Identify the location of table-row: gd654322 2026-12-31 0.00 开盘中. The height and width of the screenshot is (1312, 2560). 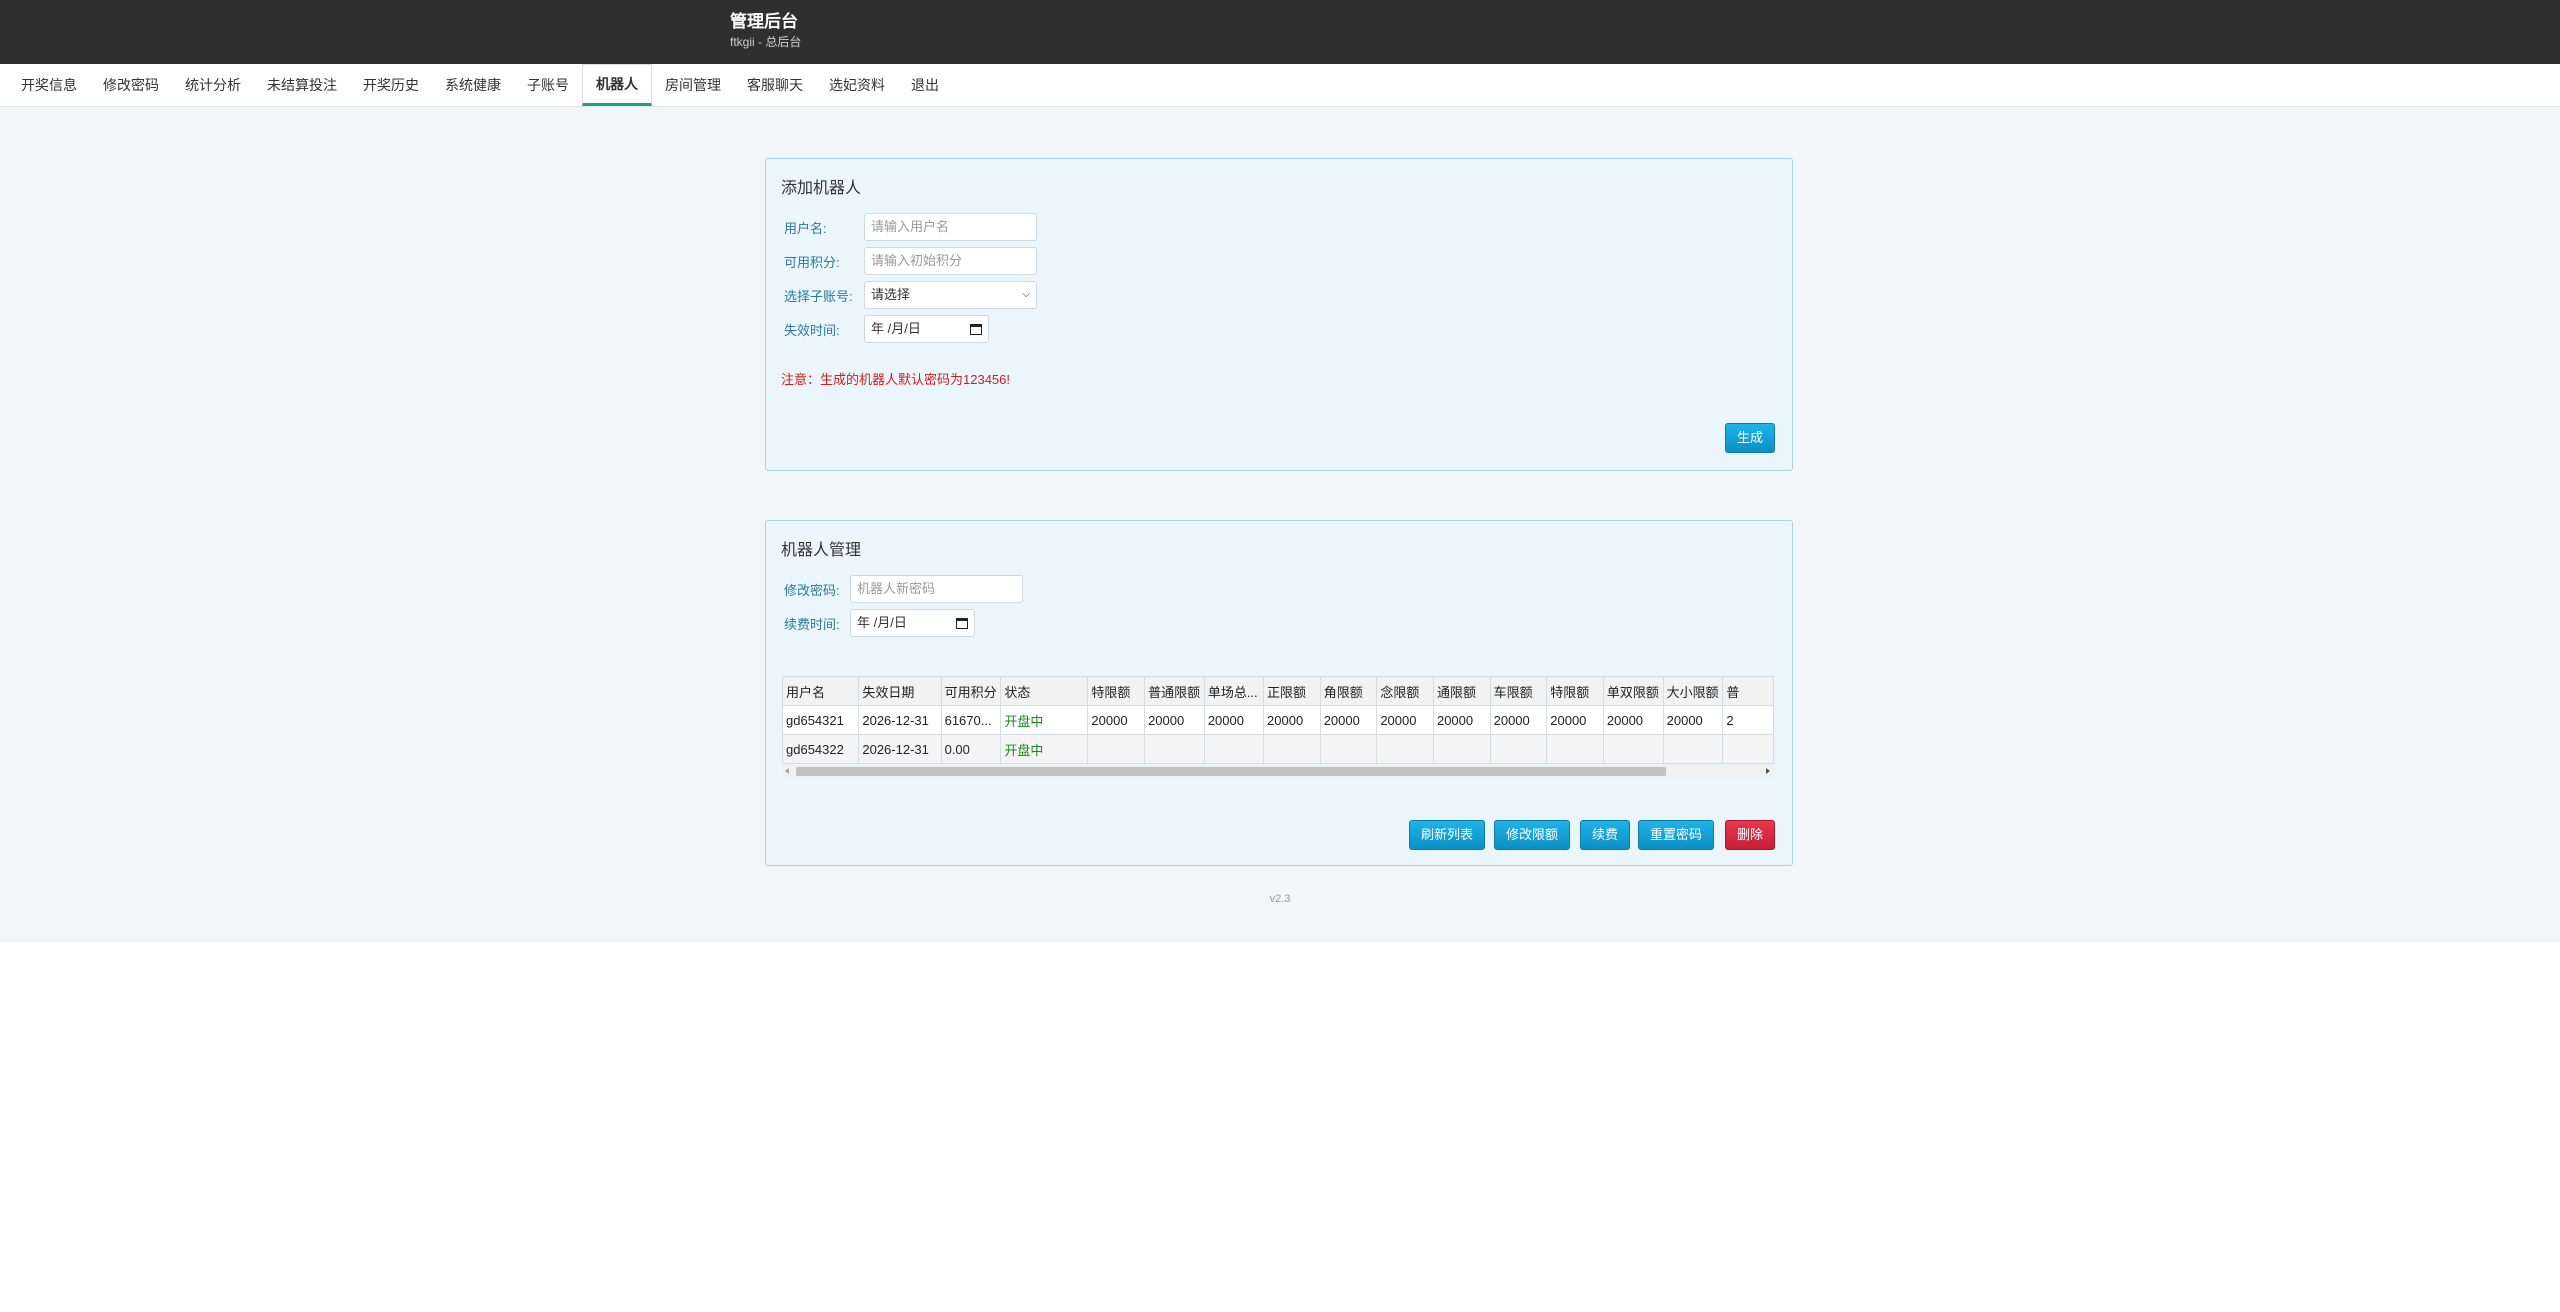
(1278, 749).